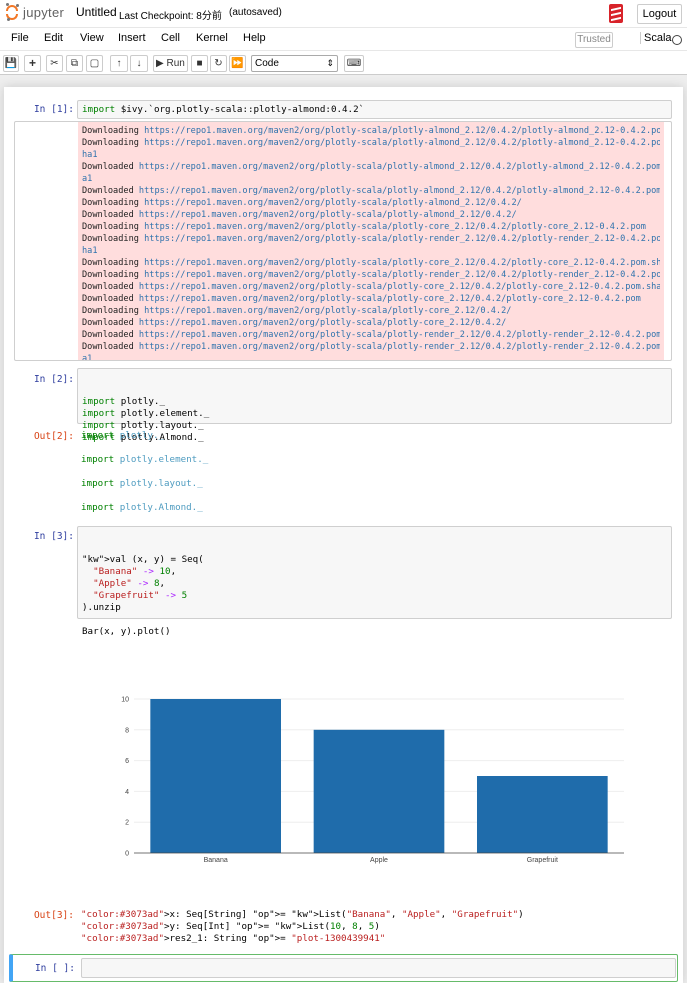 This screenshot has height=983, width=687. I want to click on cell-type-value: Code, so click(267, 63).